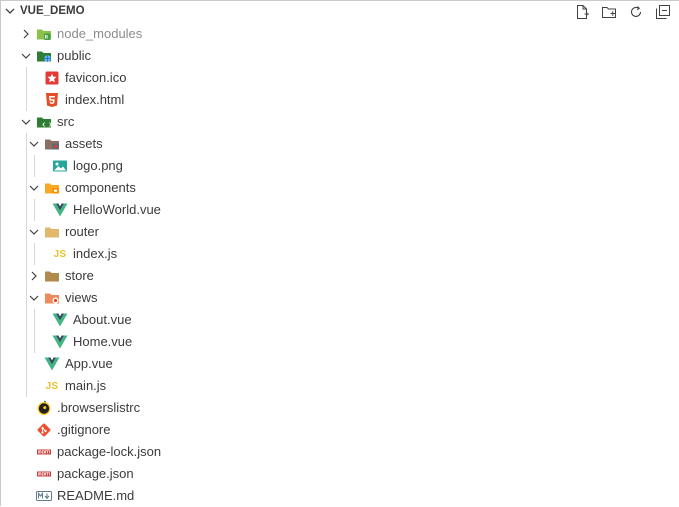 The height and width of the screenshot is (507, 679). I want to click on tree-file-index-html: index.html, so click(339, 100).